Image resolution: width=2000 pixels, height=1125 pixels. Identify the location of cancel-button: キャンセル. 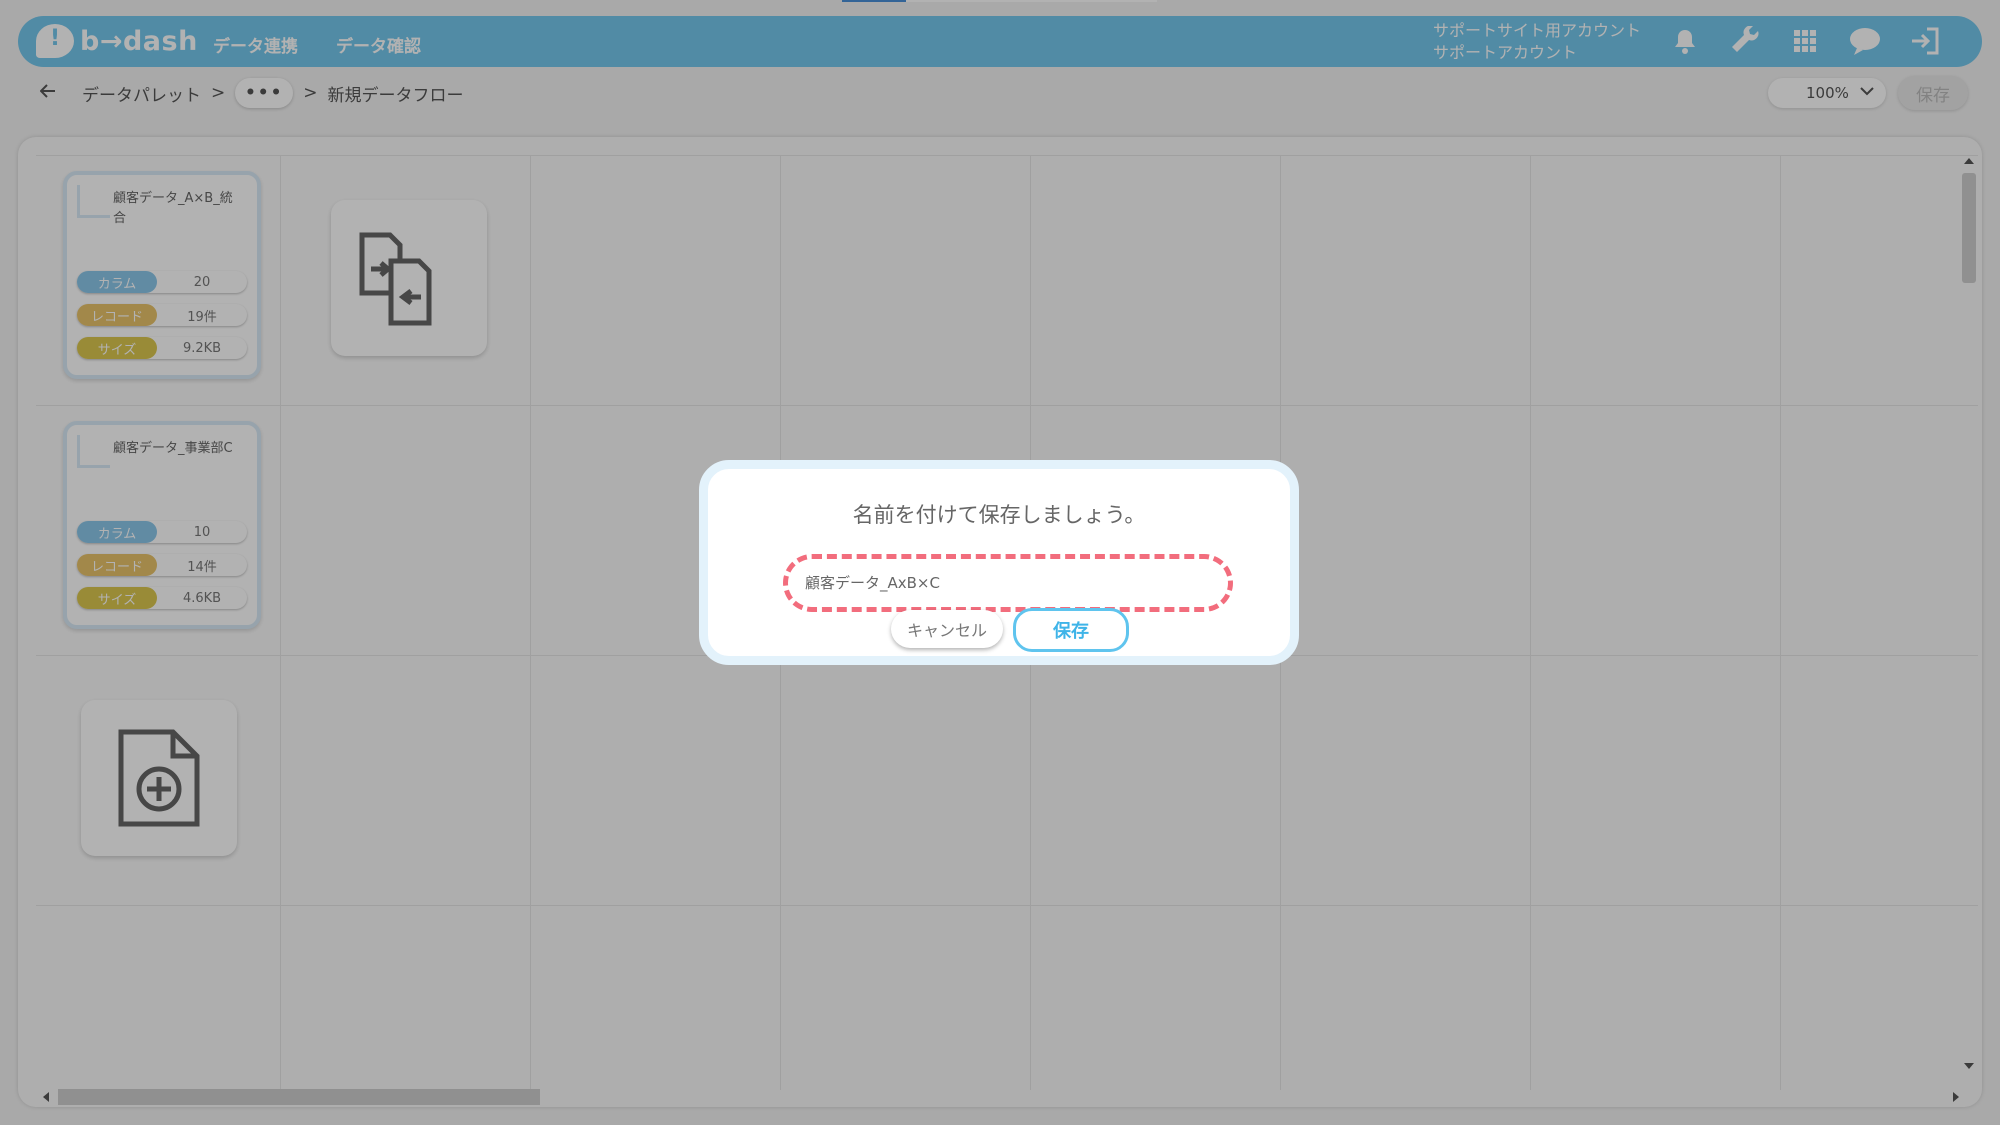
(947, 629).